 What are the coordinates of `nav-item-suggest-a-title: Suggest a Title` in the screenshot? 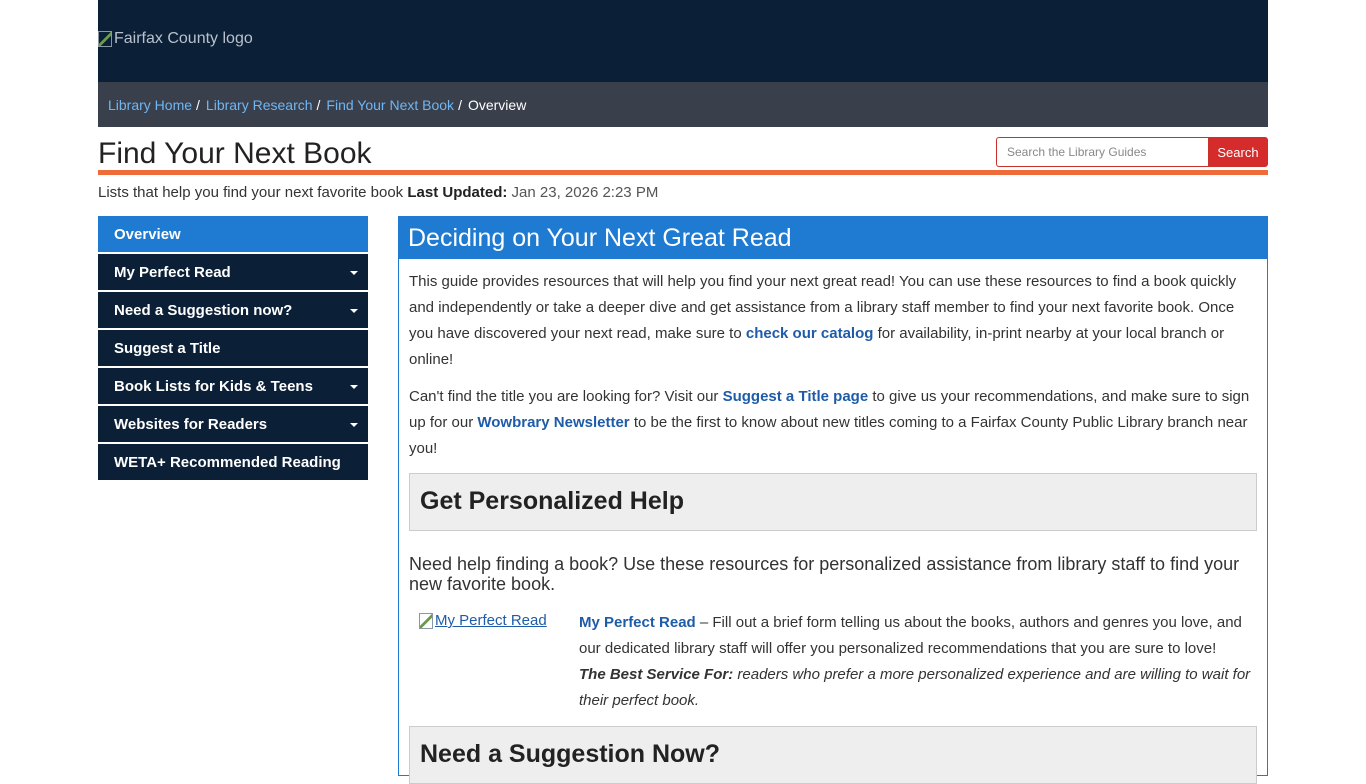 It's located at (233, 348).